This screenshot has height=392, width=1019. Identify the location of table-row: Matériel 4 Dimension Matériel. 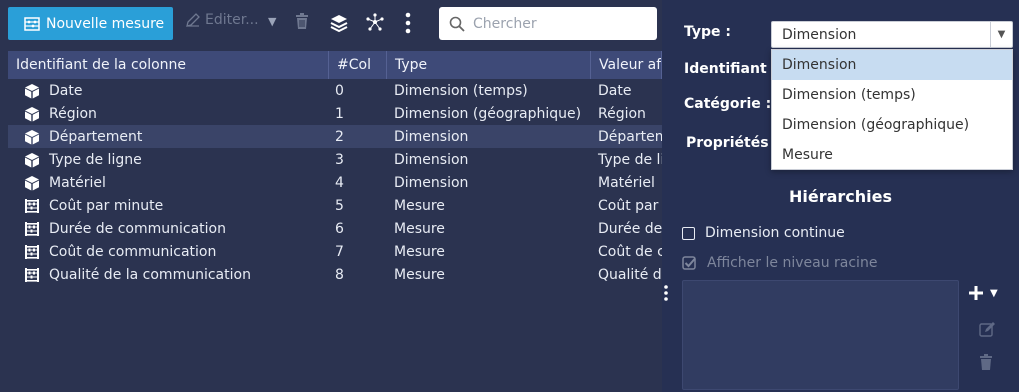
(335, 182).